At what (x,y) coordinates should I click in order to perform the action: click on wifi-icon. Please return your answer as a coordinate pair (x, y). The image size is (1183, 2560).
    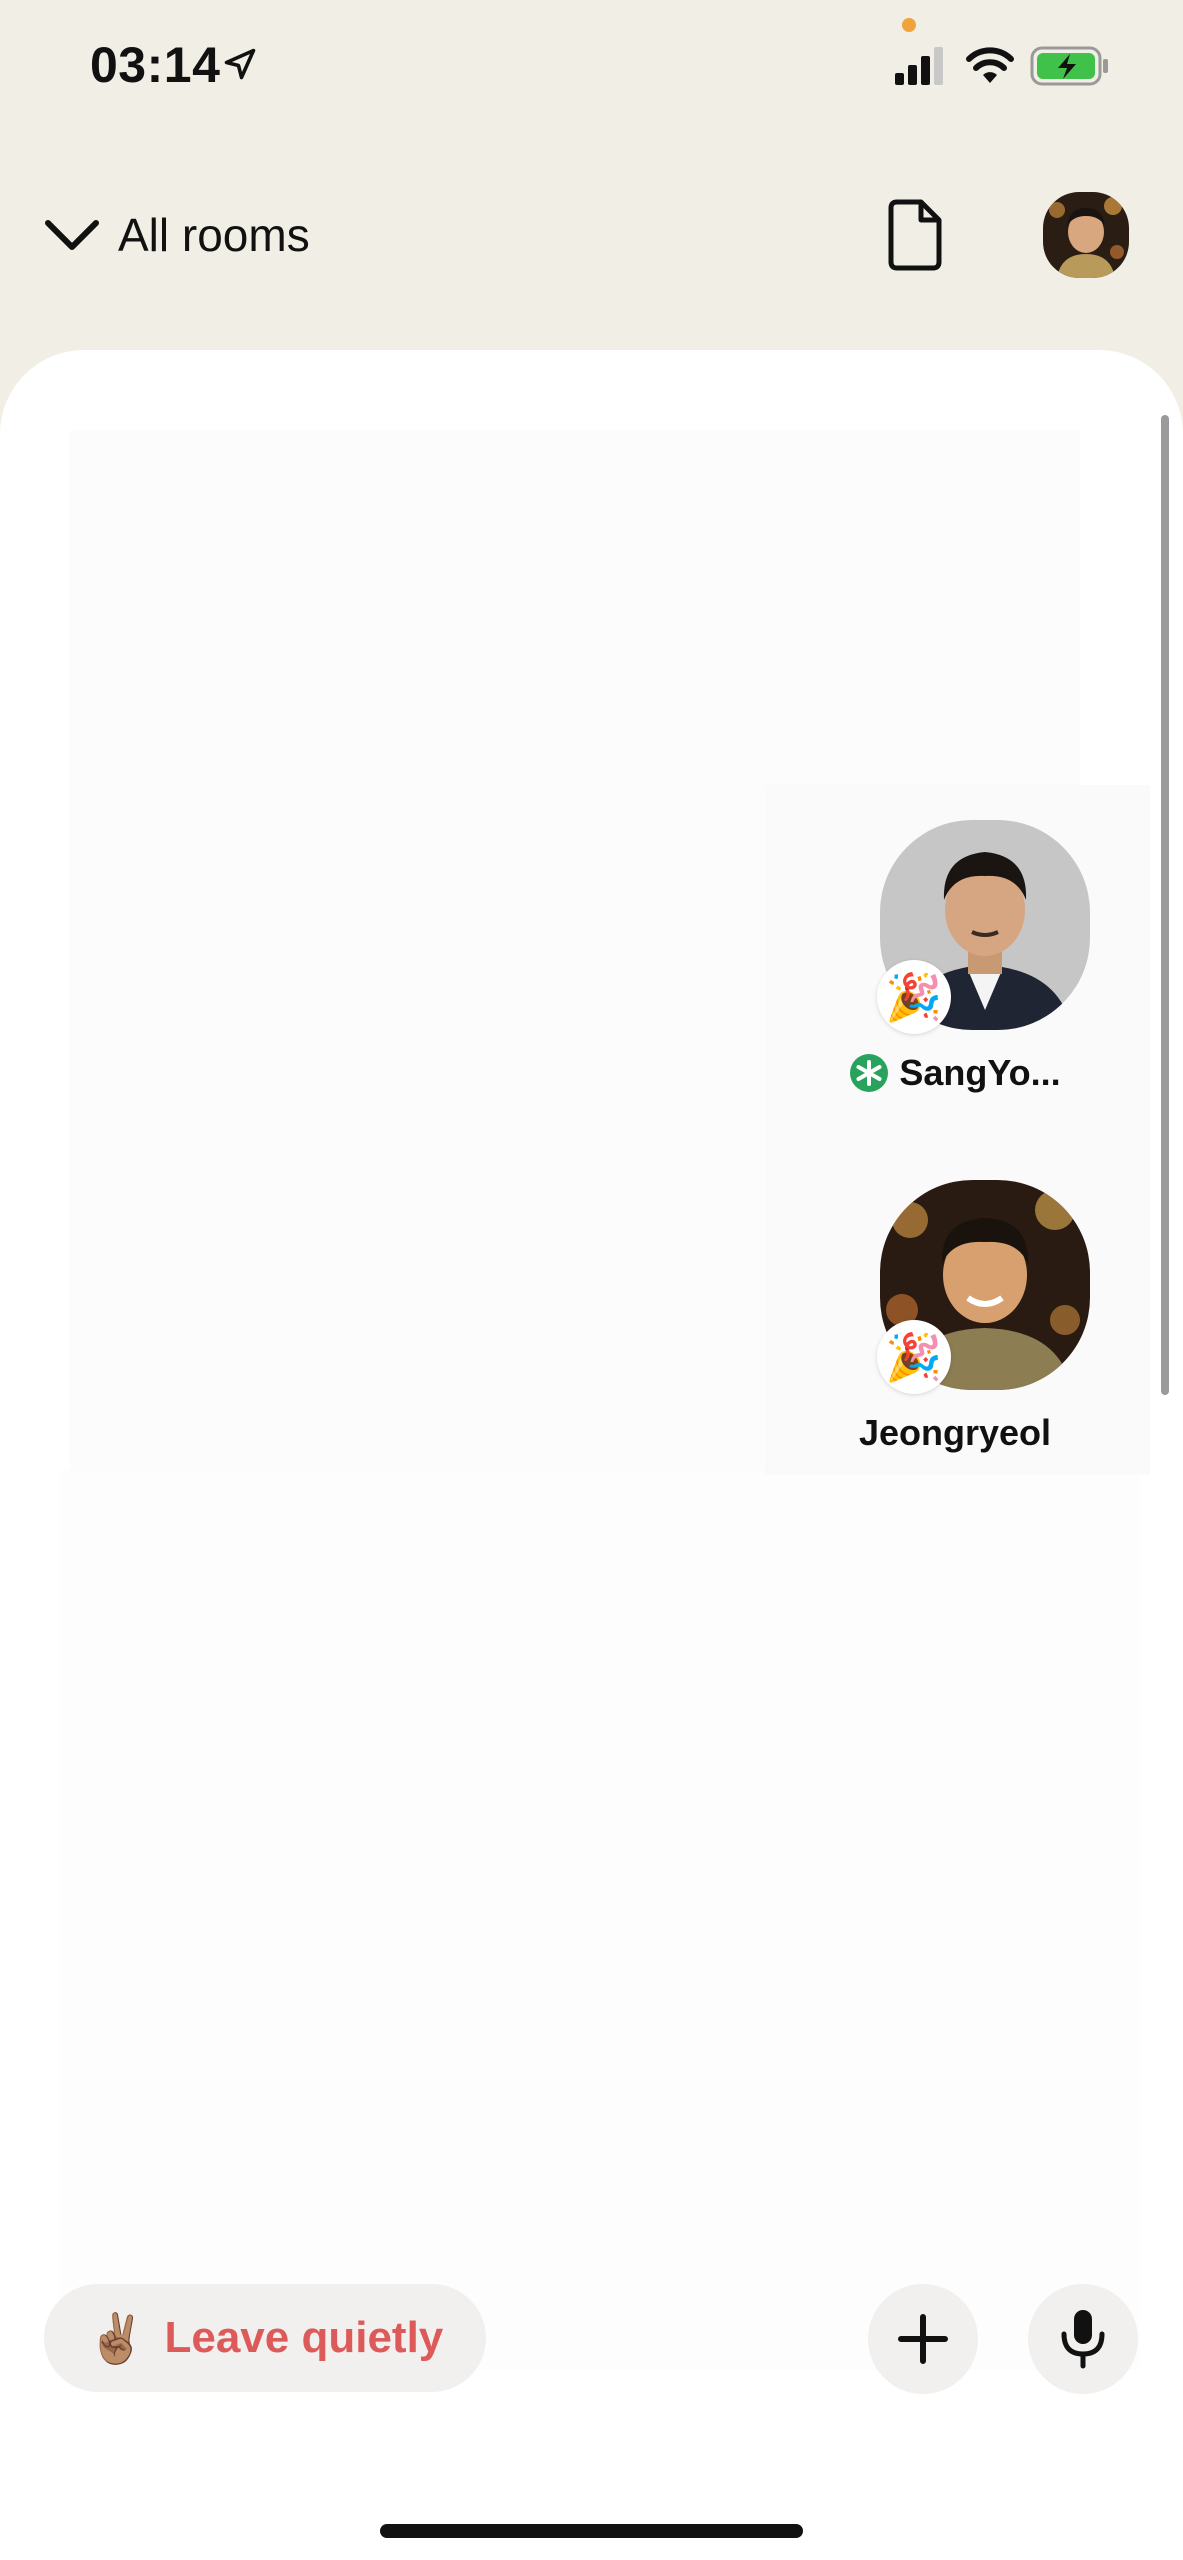
    Looking at the image, I should click on (990, 65).